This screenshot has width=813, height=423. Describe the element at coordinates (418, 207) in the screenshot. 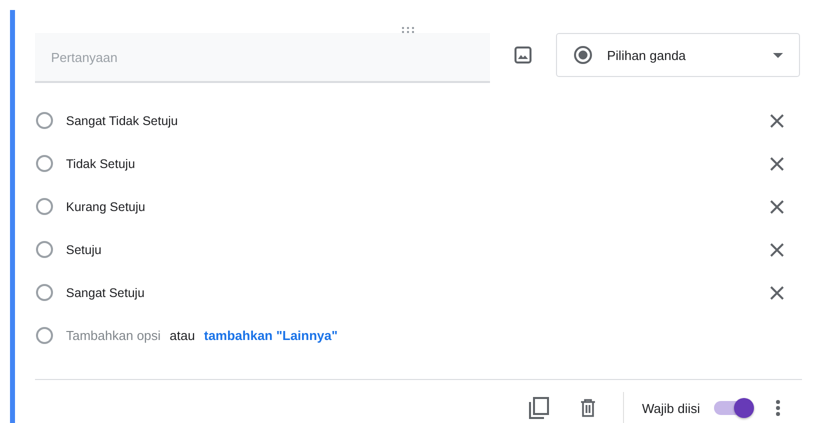

I see `option-label: Kurang Setuju` at that location.